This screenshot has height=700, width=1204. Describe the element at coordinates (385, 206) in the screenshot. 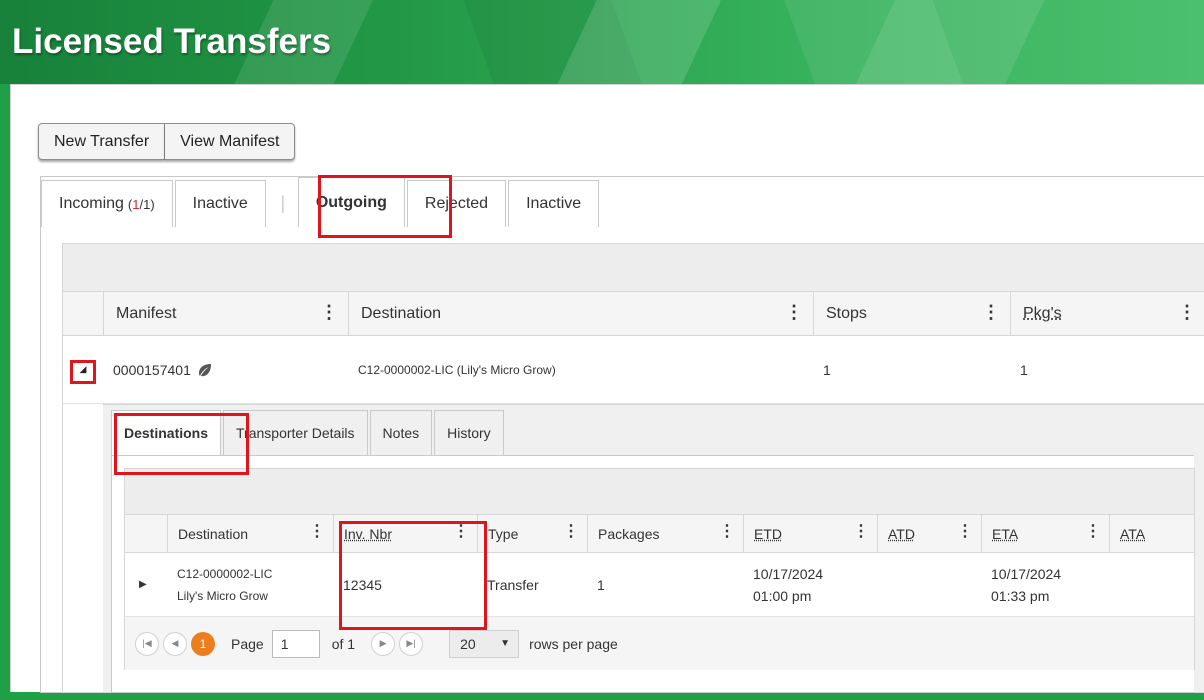

I see `highlight-outgoing-tab` at that location.